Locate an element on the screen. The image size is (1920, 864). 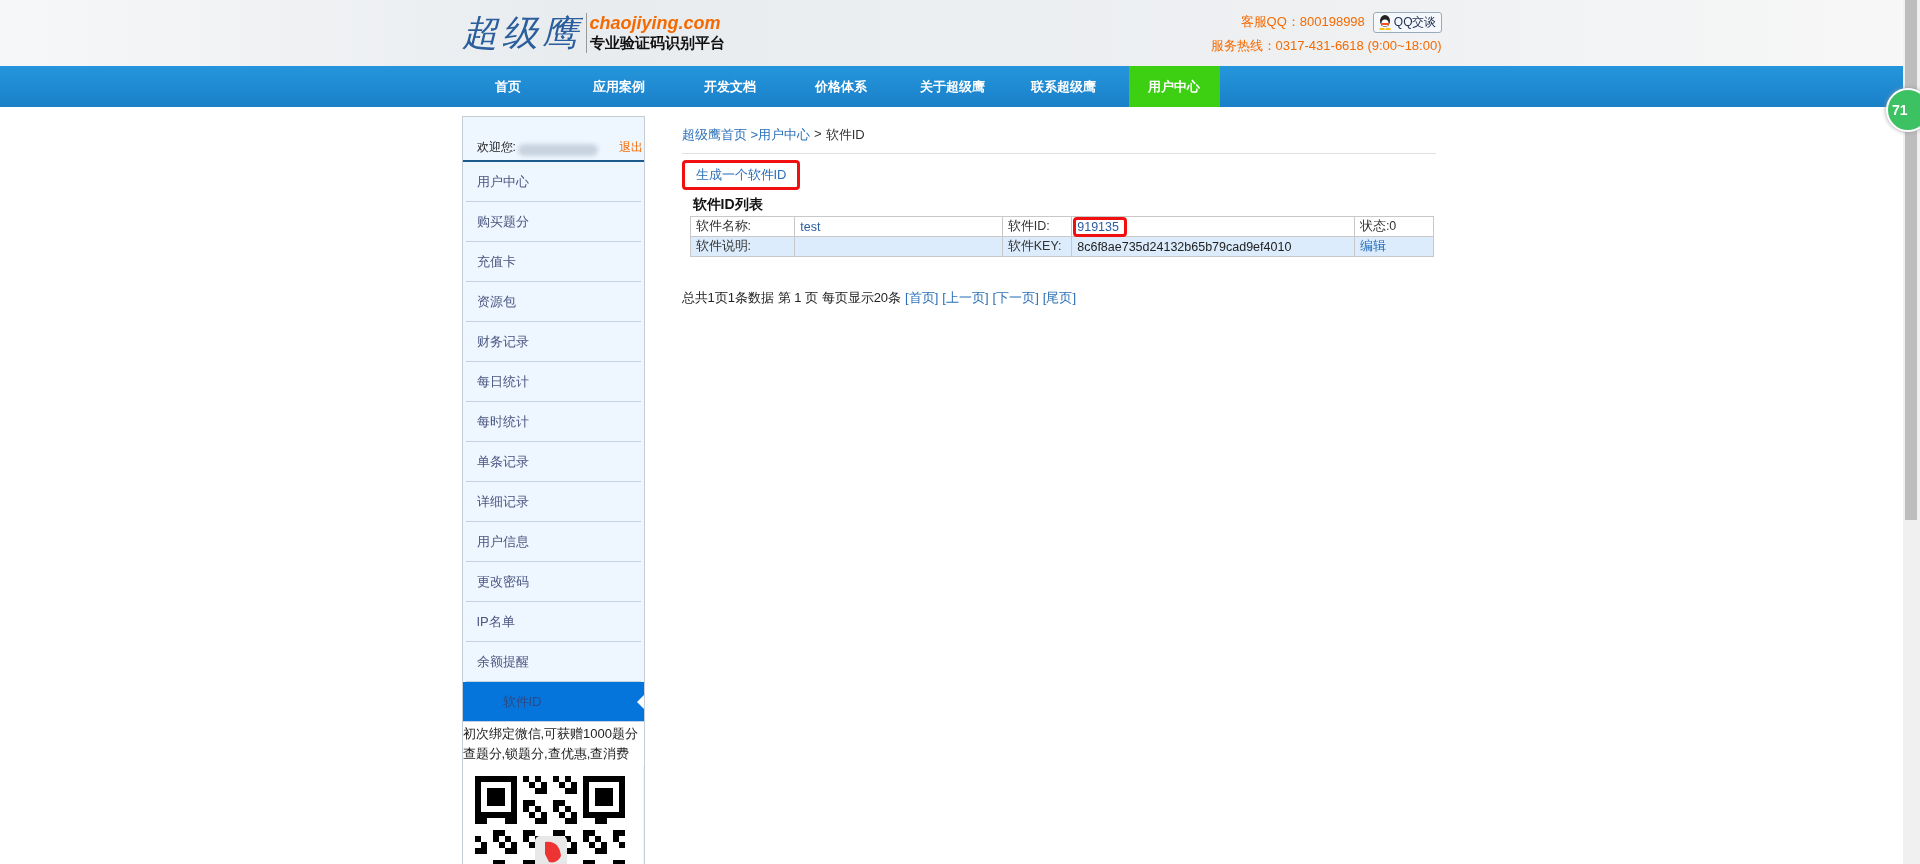
table-cell: 软件KEY: is located at coordinates (1037, 246).